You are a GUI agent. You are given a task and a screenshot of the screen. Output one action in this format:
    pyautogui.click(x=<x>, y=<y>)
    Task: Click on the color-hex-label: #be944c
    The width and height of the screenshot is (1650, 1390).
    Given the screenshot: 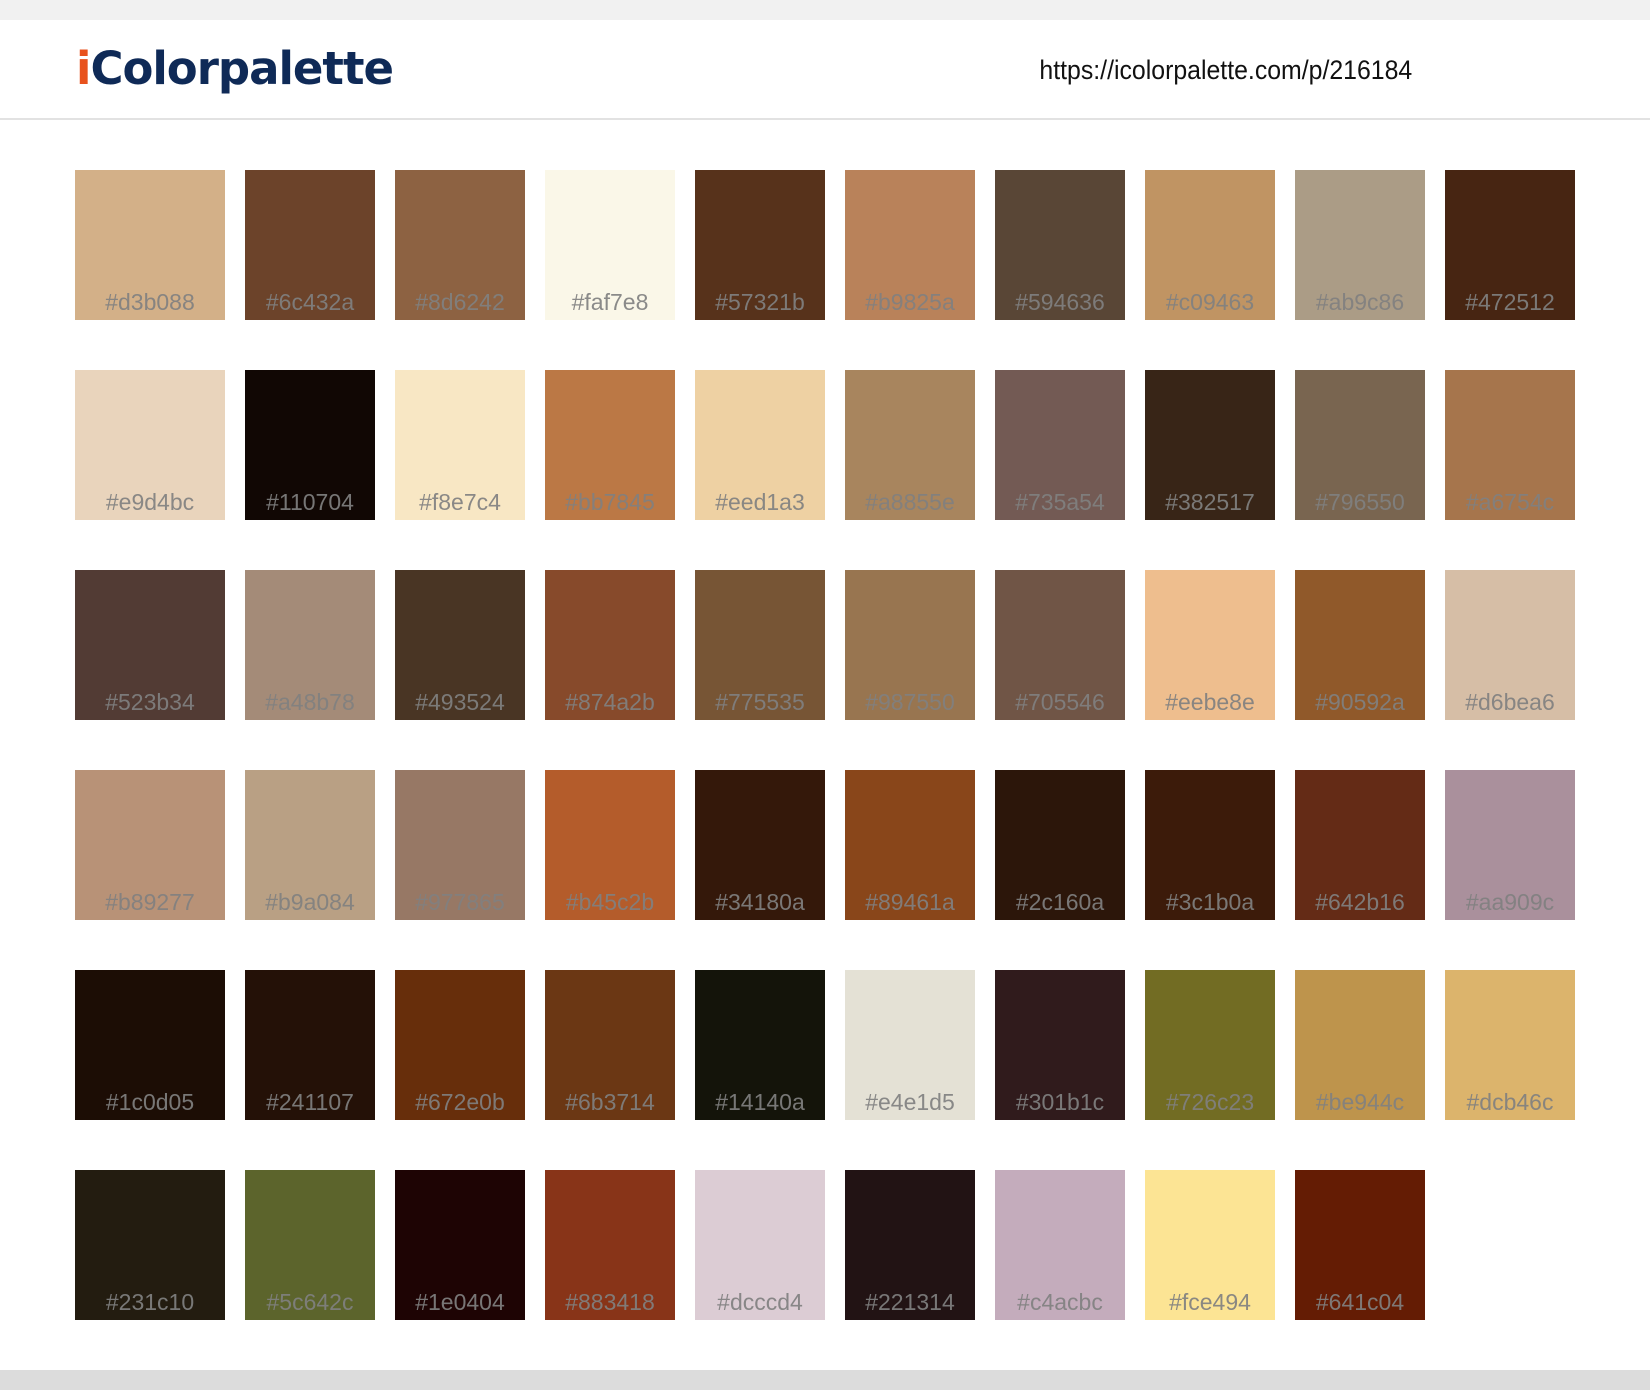 What is the action you would take?
    pyautogui.click(x=1360, y=1102)
    